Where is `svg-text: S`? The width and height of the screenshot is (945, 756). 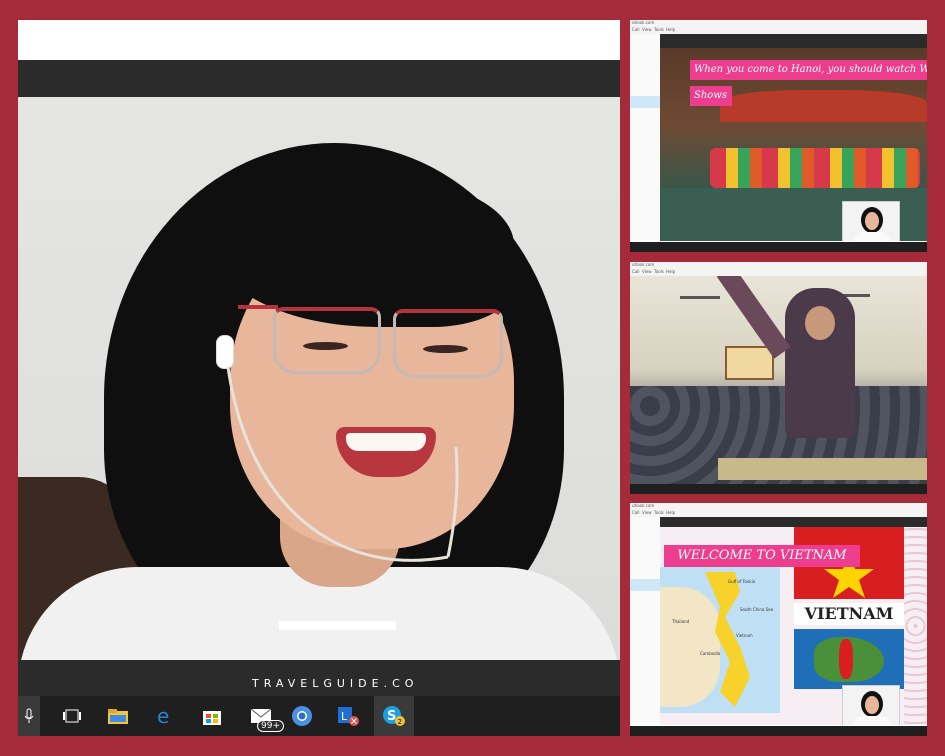 svg-text: S is located at coordinates (391, 716).